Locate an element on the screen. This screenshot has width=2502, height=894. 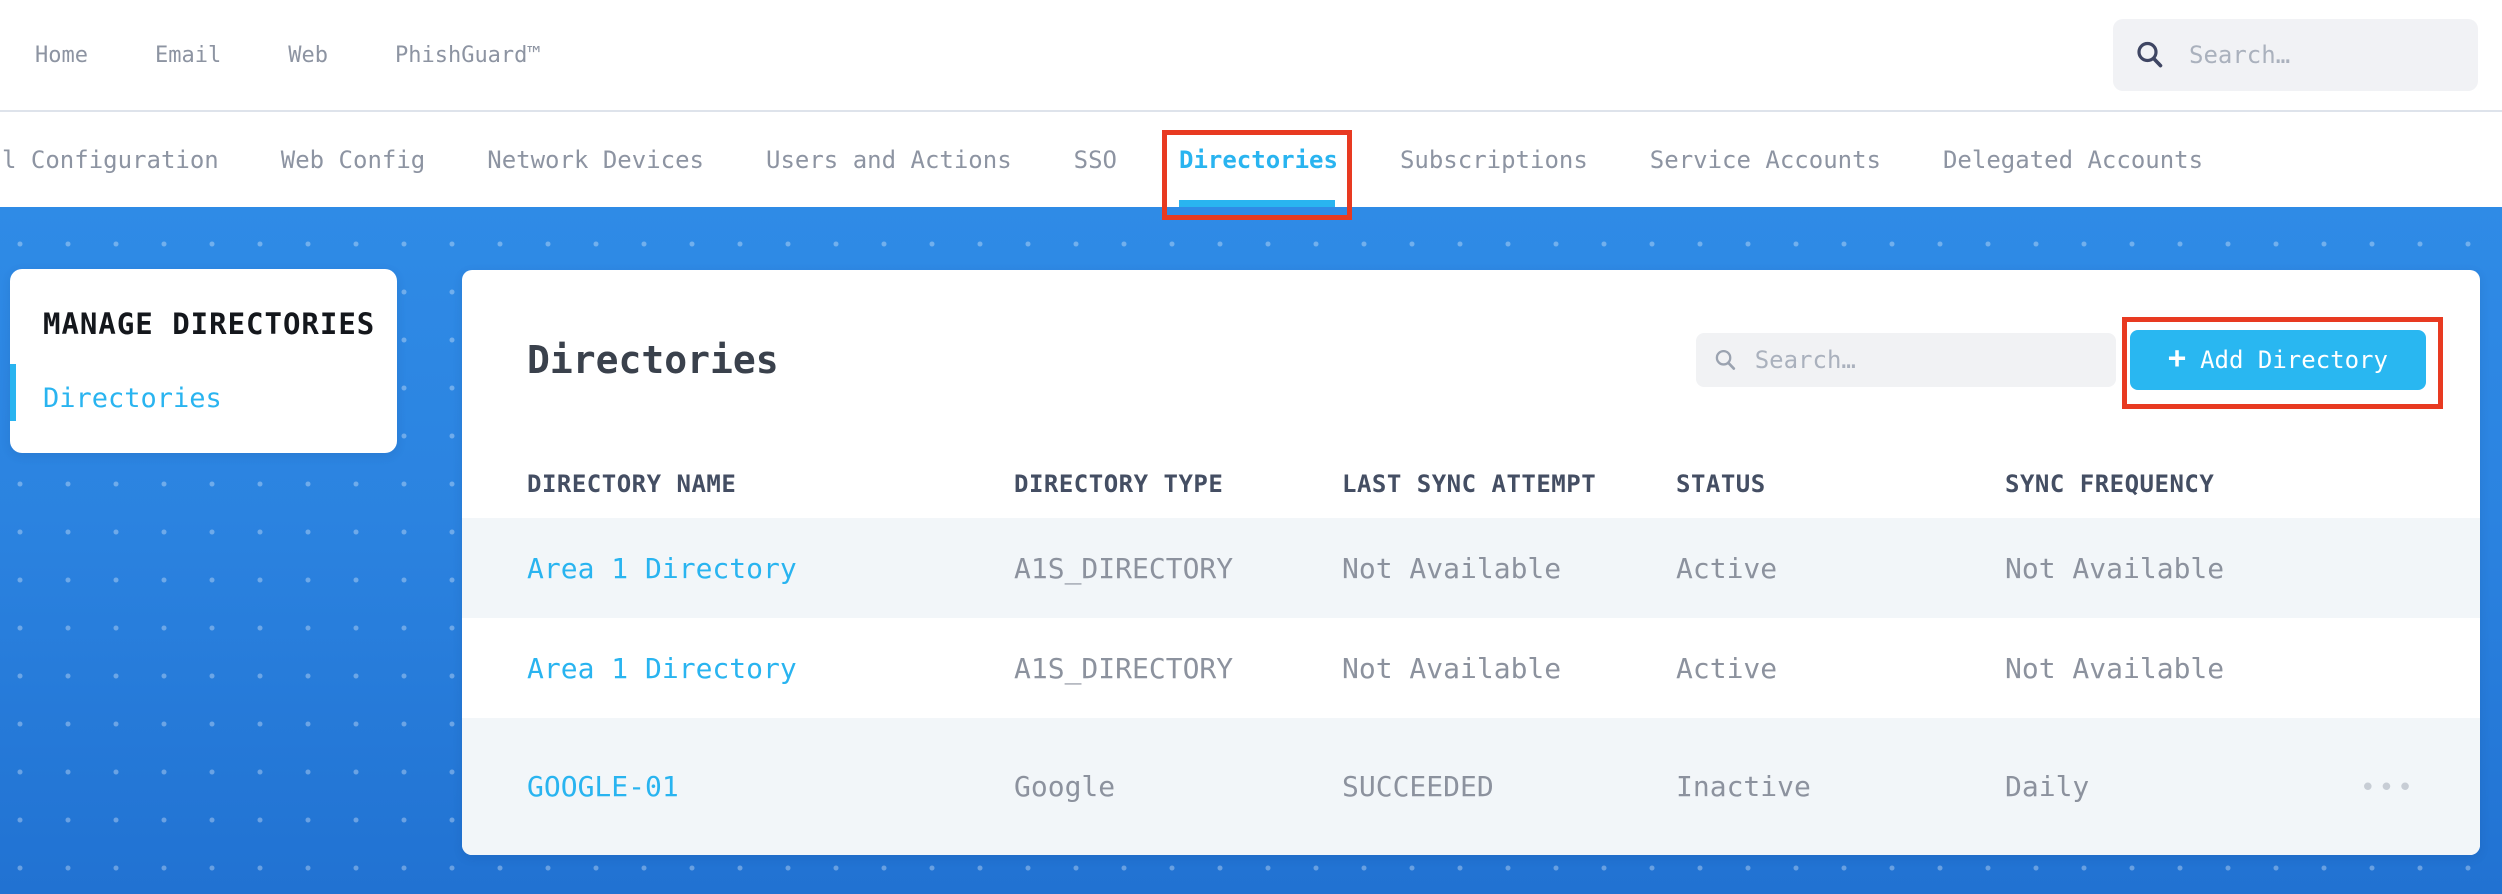
top-nav-item-email: Email is located at coordinates (188, 55).